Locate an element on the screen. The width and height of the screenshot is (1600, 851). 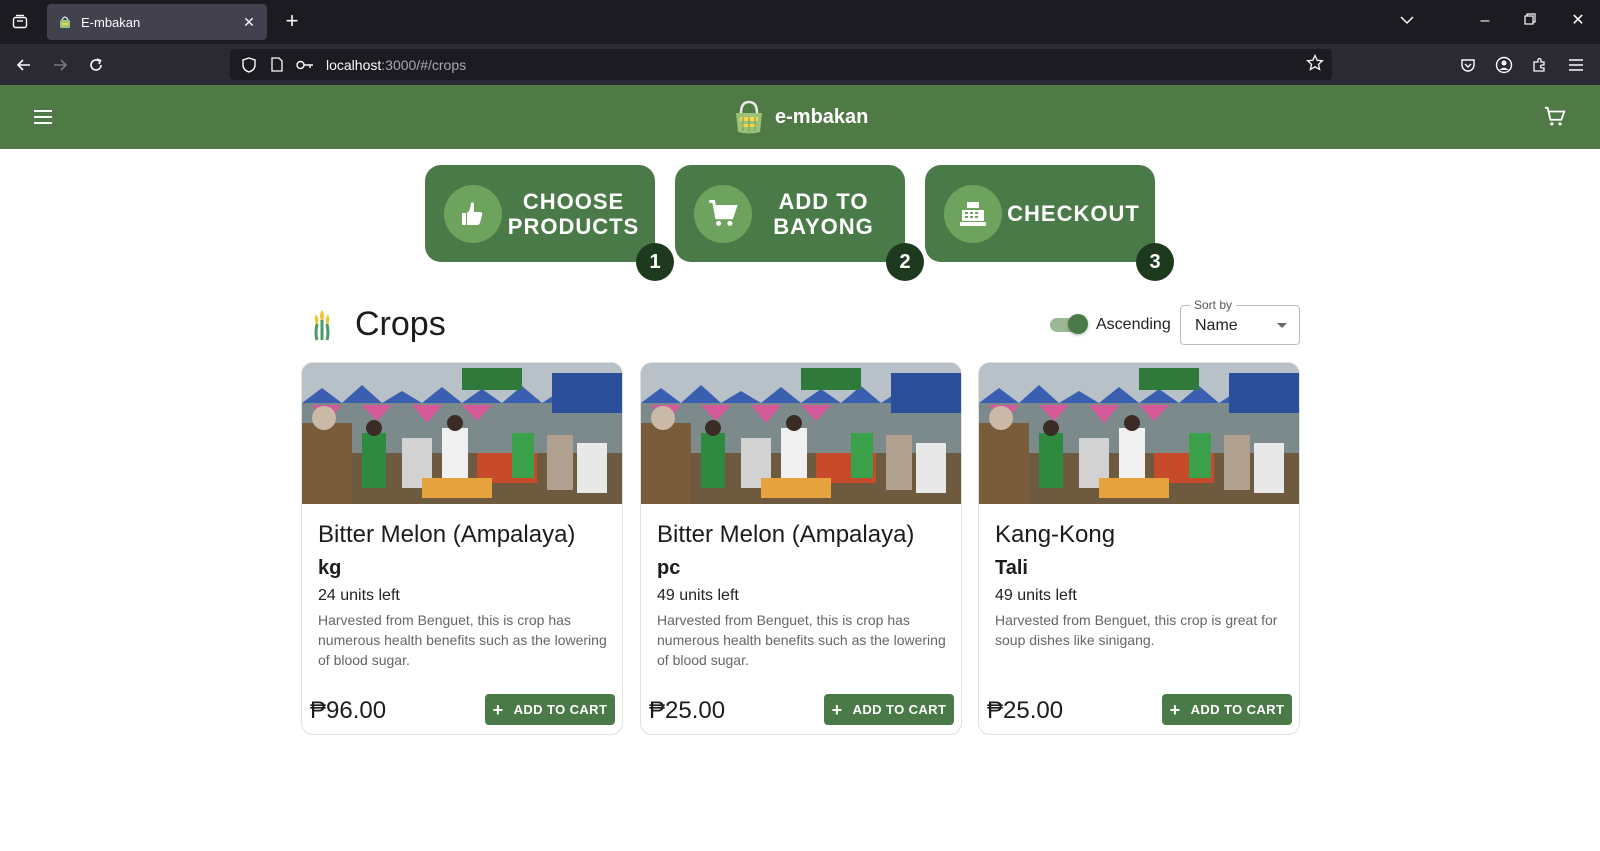
step-label: CHECKOUT is located at coordinates (1073, 213).